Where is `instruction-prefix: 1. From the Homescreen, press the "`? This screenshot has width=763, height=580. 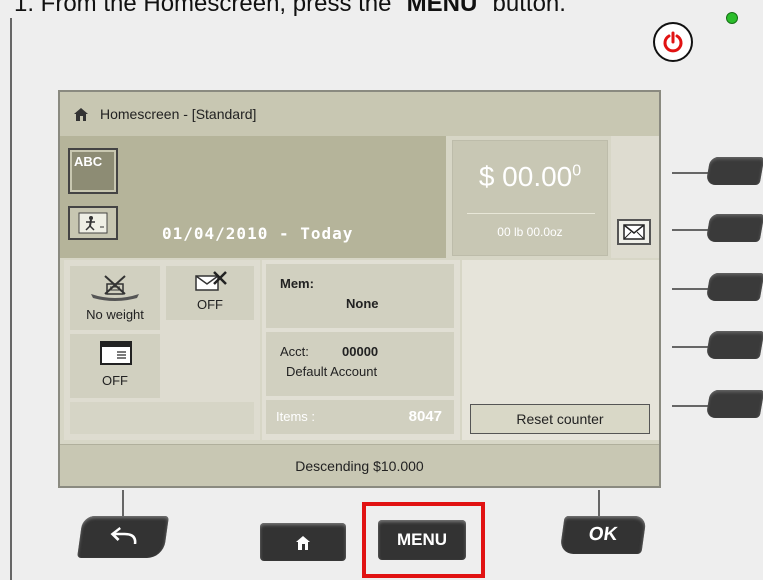
instruction-prefix: 1. From the Homescreen, press the " is located at coordinates (210, 8).